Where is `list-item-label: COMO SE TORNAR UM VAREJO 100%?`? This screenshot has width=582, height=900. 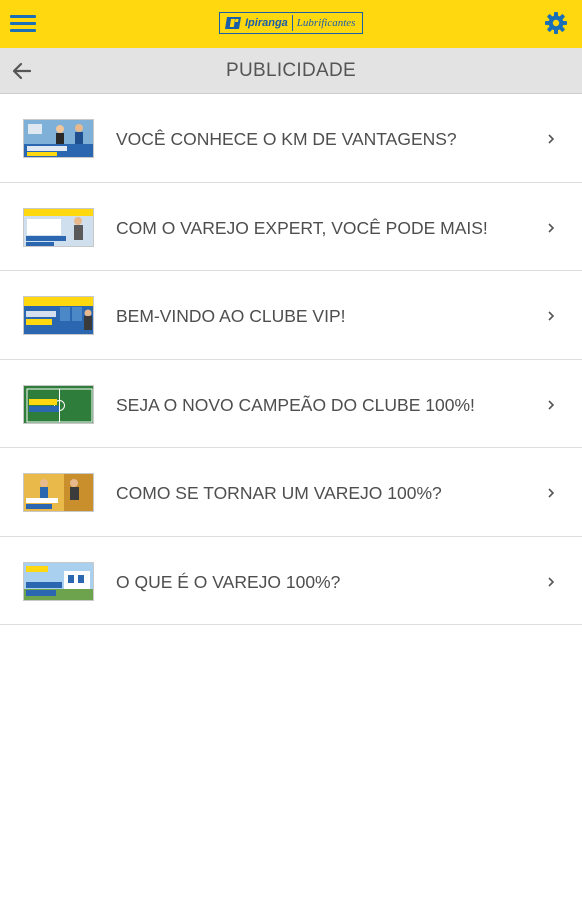 list-item-label: COMO SE TORNAR UM VAREJO 100%? is located at coordinates (279, 493).